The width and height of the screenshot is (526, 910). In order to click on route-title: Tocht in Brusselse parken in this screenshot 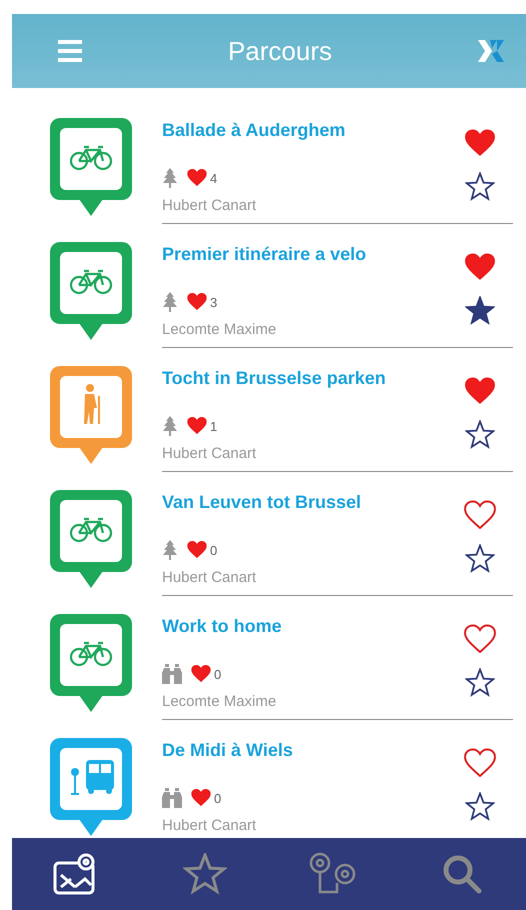, I will do `click(304, 378)`.